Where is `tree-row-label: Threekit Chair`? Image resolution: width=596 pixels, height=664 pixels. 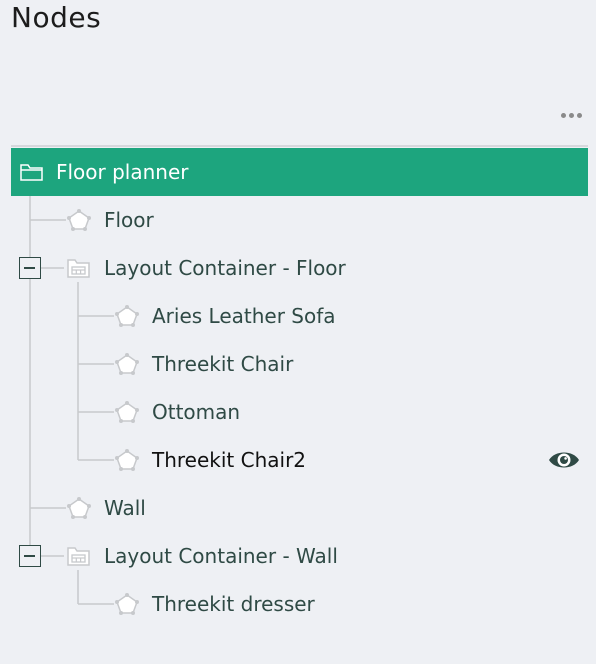
tree-row-label: Threekit Chair is located at coordinates (223, 364).